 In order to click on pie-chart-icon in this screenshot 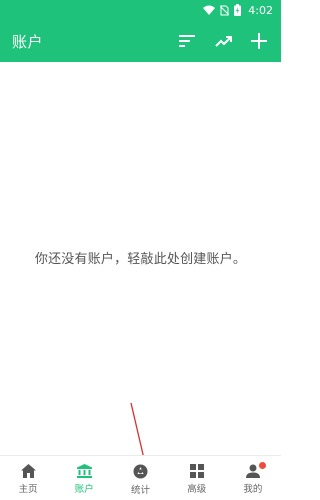, I will do `click(140, 471)`.